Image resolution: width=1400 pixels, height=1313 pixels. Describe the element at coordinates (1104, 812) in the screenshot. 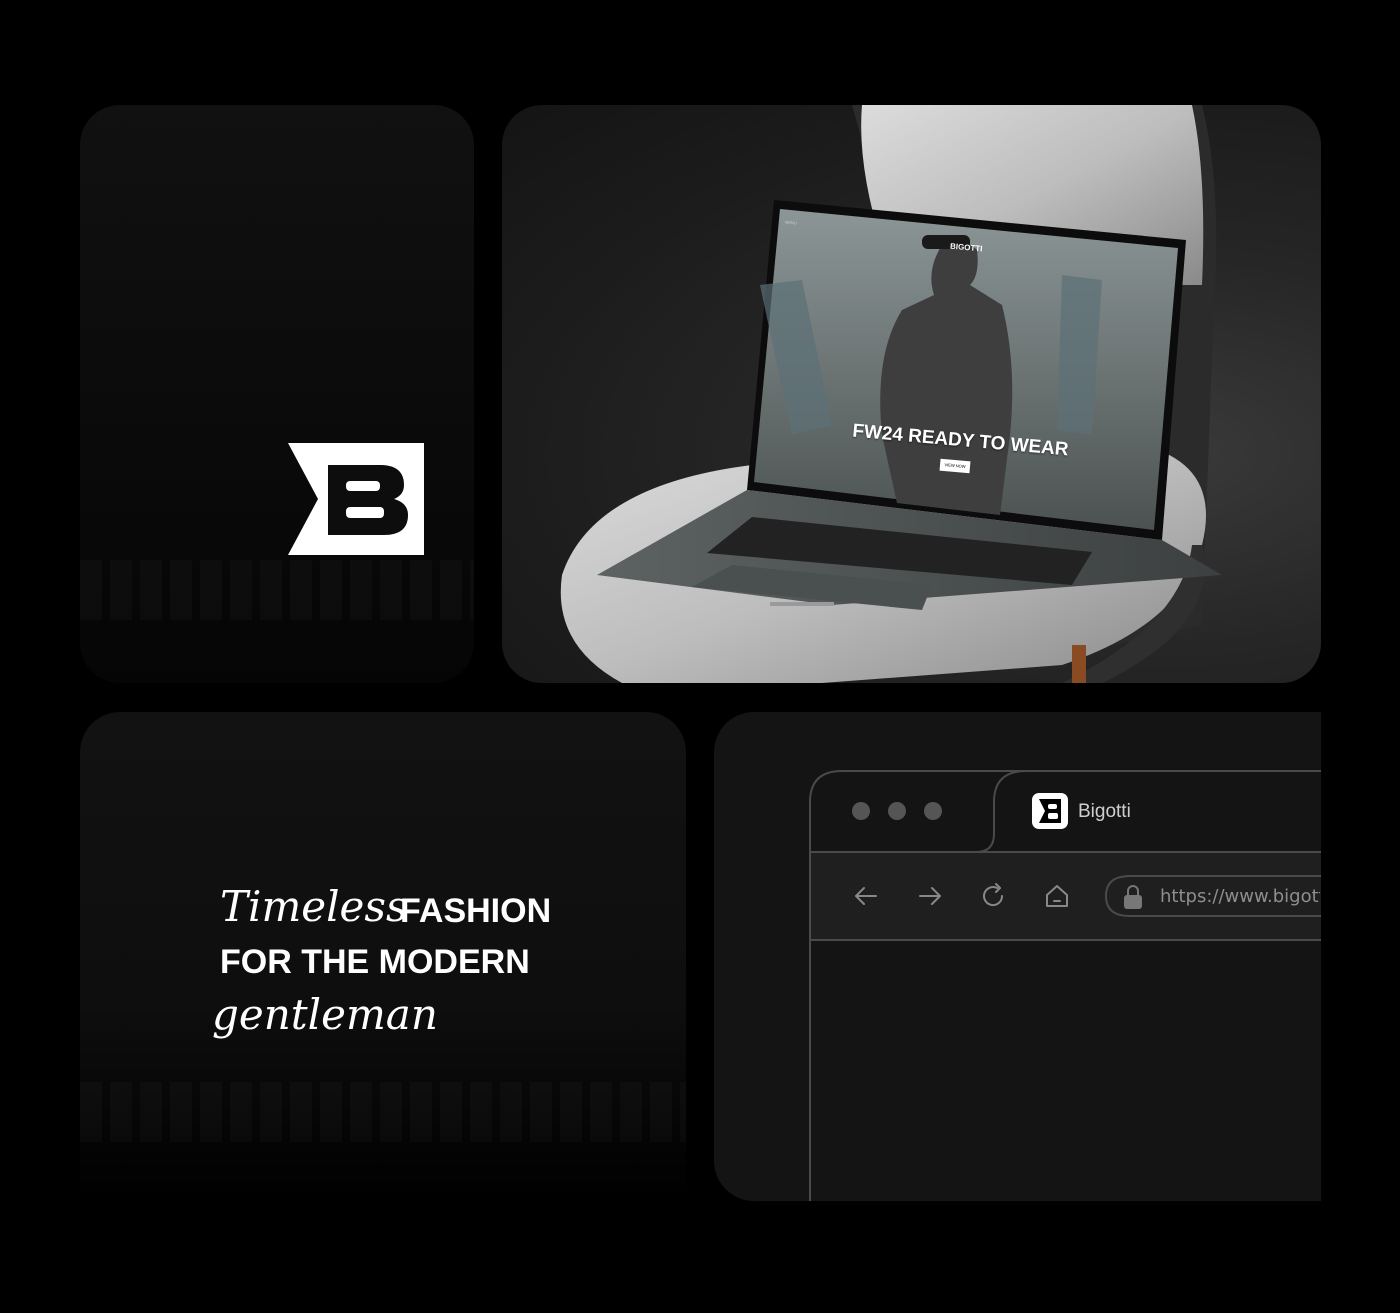

I see `tab-title: Bigotti` at that location.